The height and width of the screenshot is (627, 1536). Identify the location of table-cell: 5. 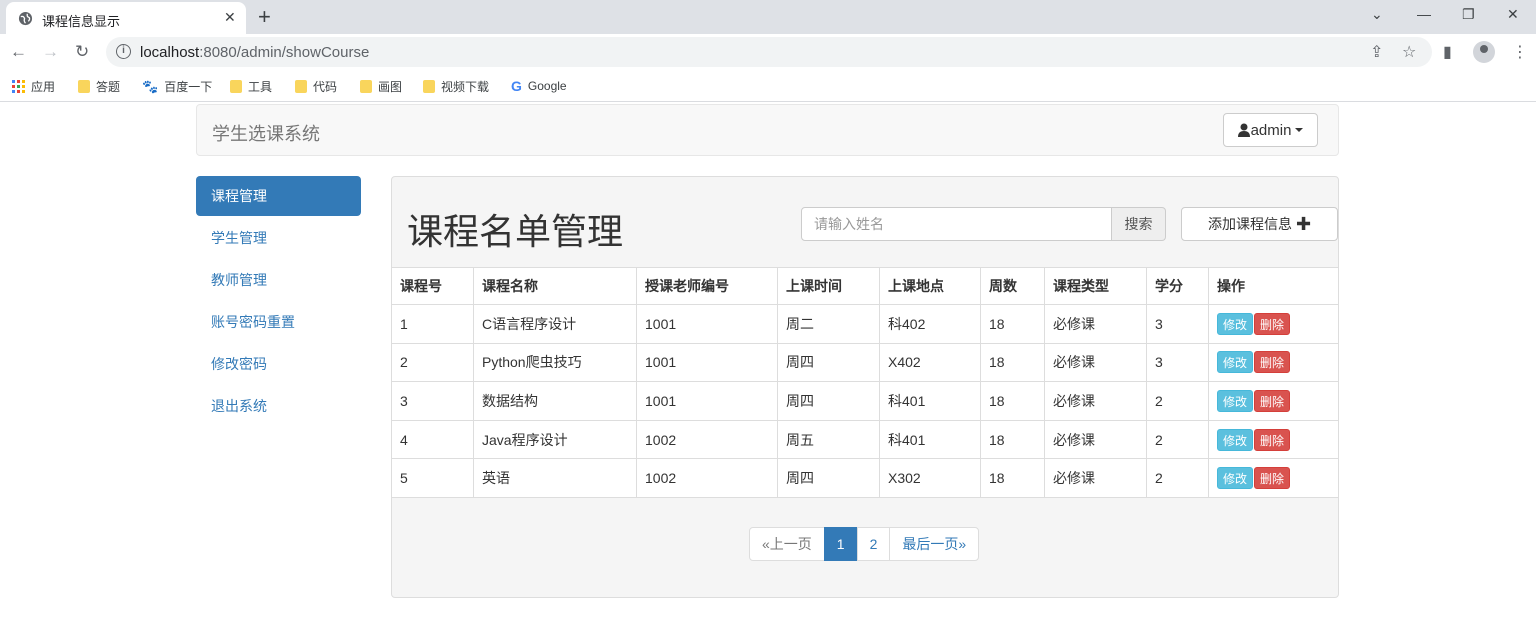
(432, 478).